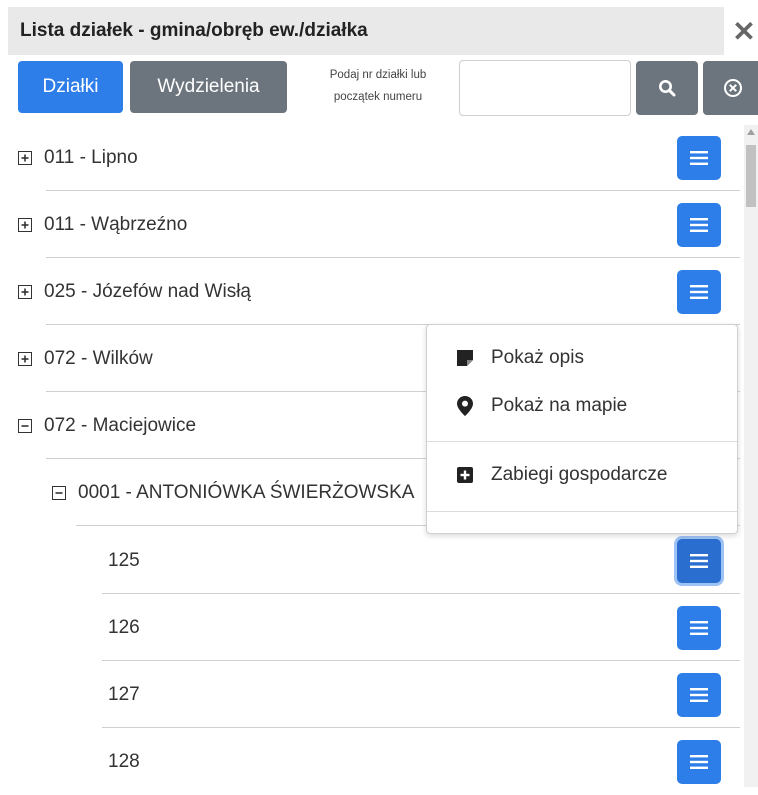 This screenshot has width=758, height=795. Describe the element at coordinates (124, 560) in the screenshot. I see `parcel-number: 125` at that location.